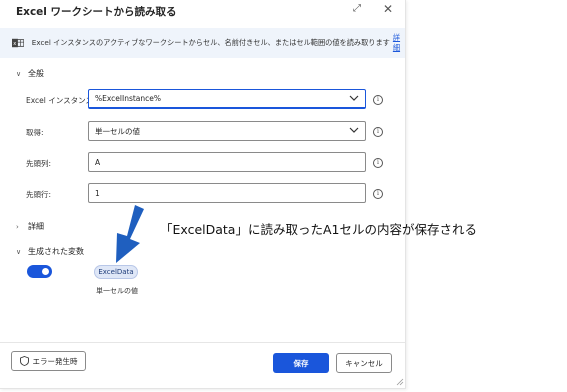 This screenshot has height=392, width=567. I want to click on retrieve-value: 単一セルの値, so click(117, 131).